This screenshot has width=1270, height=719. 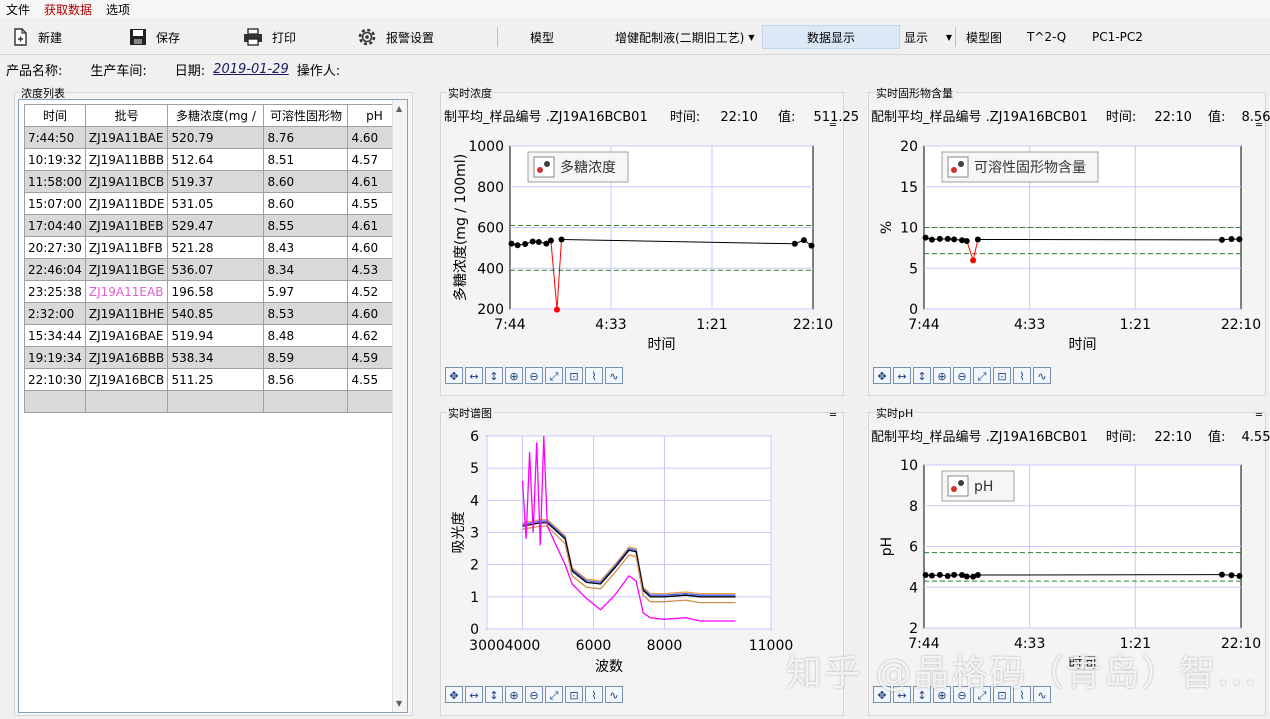 What do you see at coordinates (213, 379) in the screenshot?
I see `table-row: 22:10:30 ZJ19A16BCB 511.25 8.56 4.55` at bounding box center [213, 379].